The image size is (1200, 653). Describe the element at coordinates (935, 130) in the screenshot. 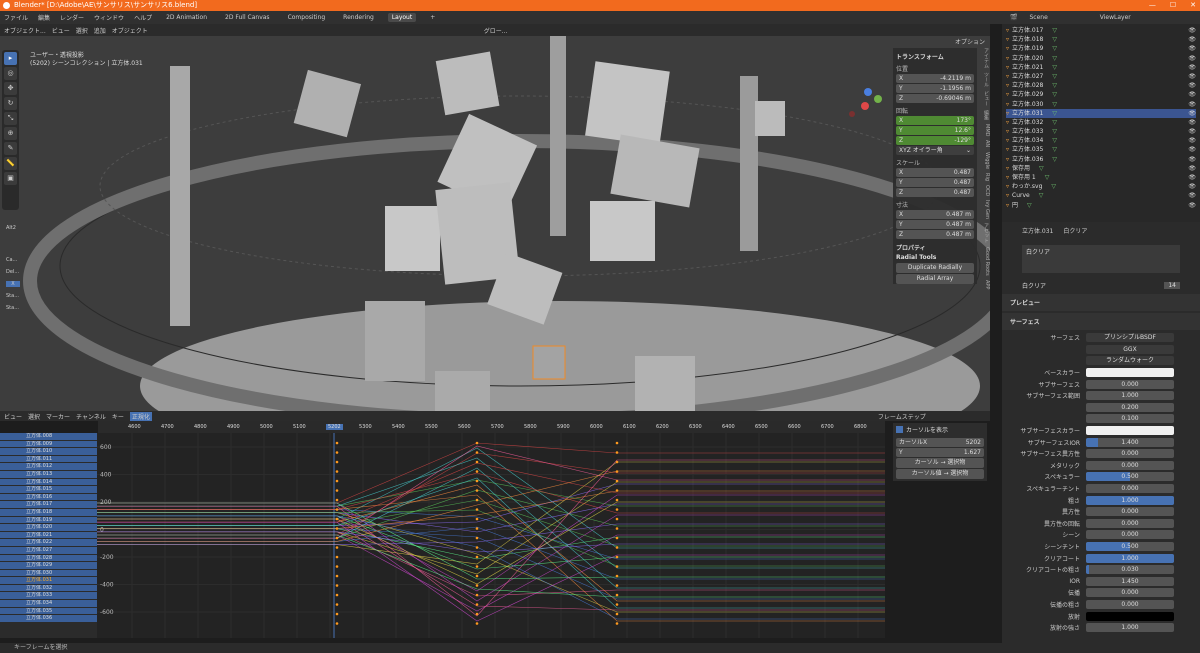

I see `rot-y-field: Y 12.6°` at that location.